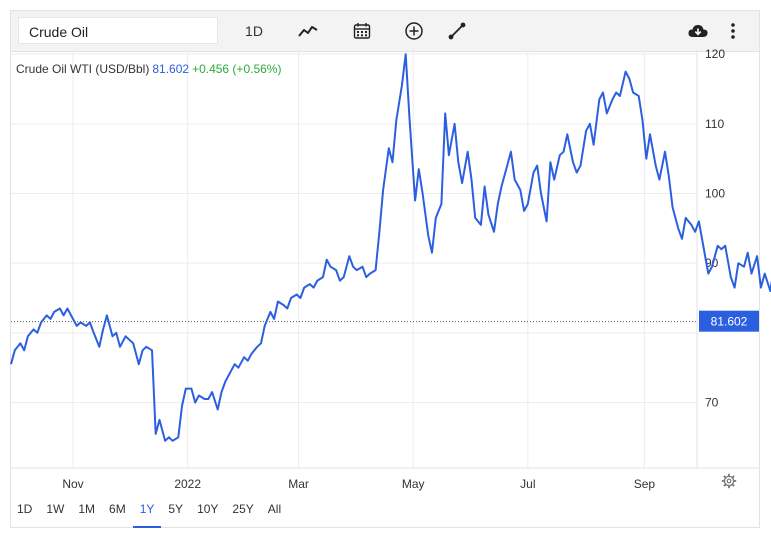 This screenshot has height=540, width=771. I want to click on y-tick-label: 110, so click(714, 124).